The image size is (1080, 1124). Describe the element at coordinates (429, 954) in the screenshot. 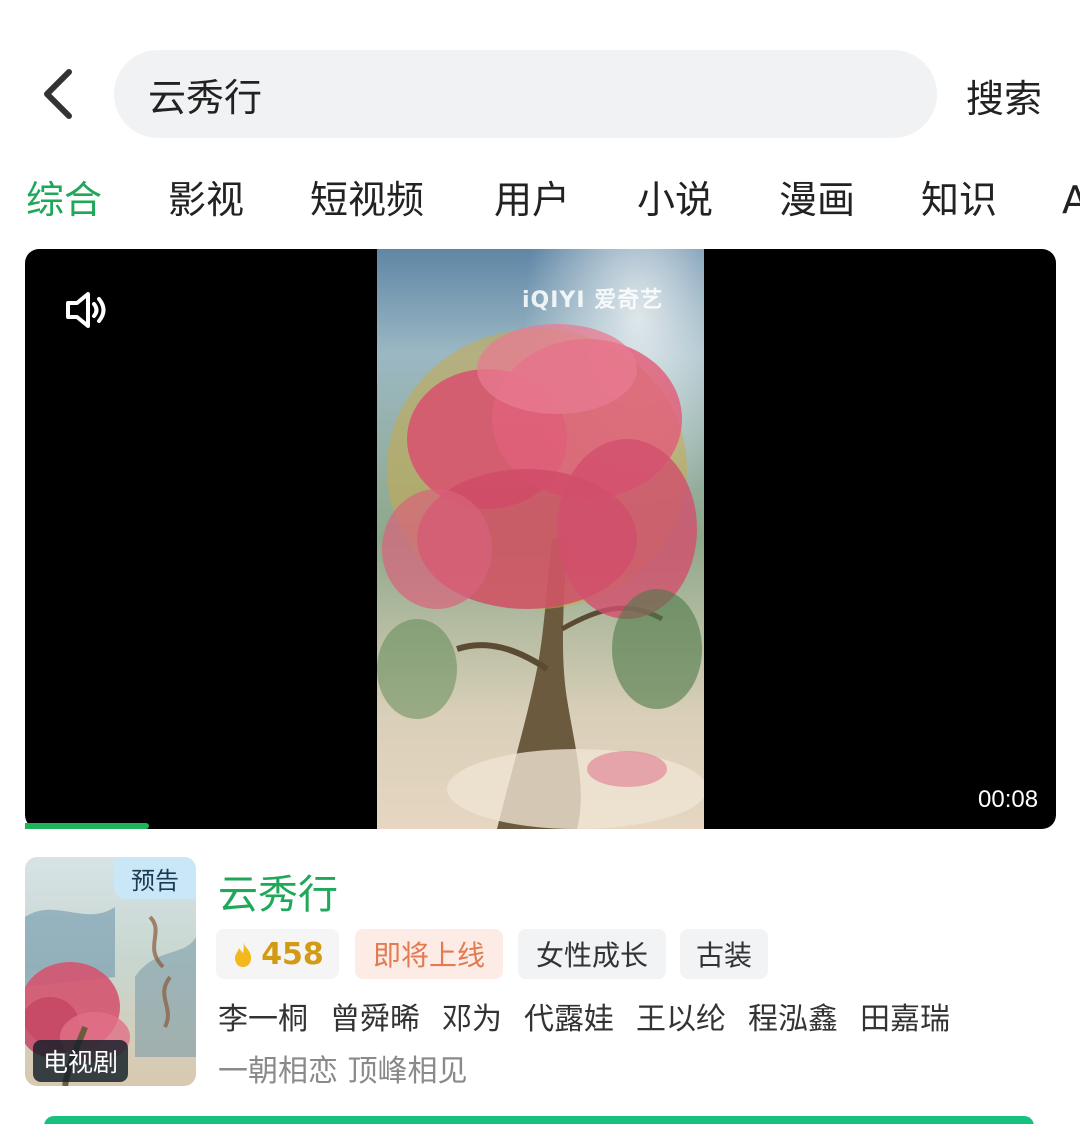

I see `tag-coming-soon: 即将上线` at that location.